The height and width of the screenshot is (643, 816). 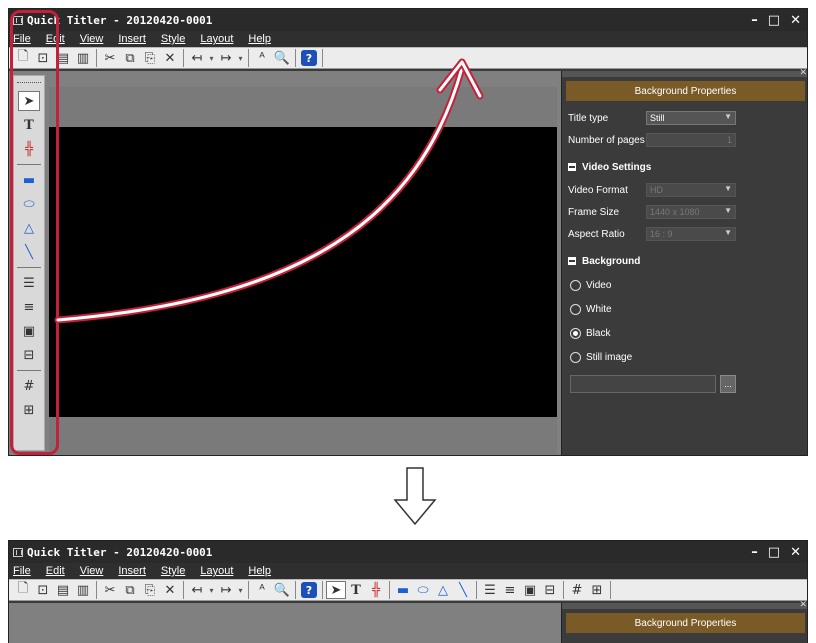 I want to click on background-section-label: Background, so click(x=611, y=261).